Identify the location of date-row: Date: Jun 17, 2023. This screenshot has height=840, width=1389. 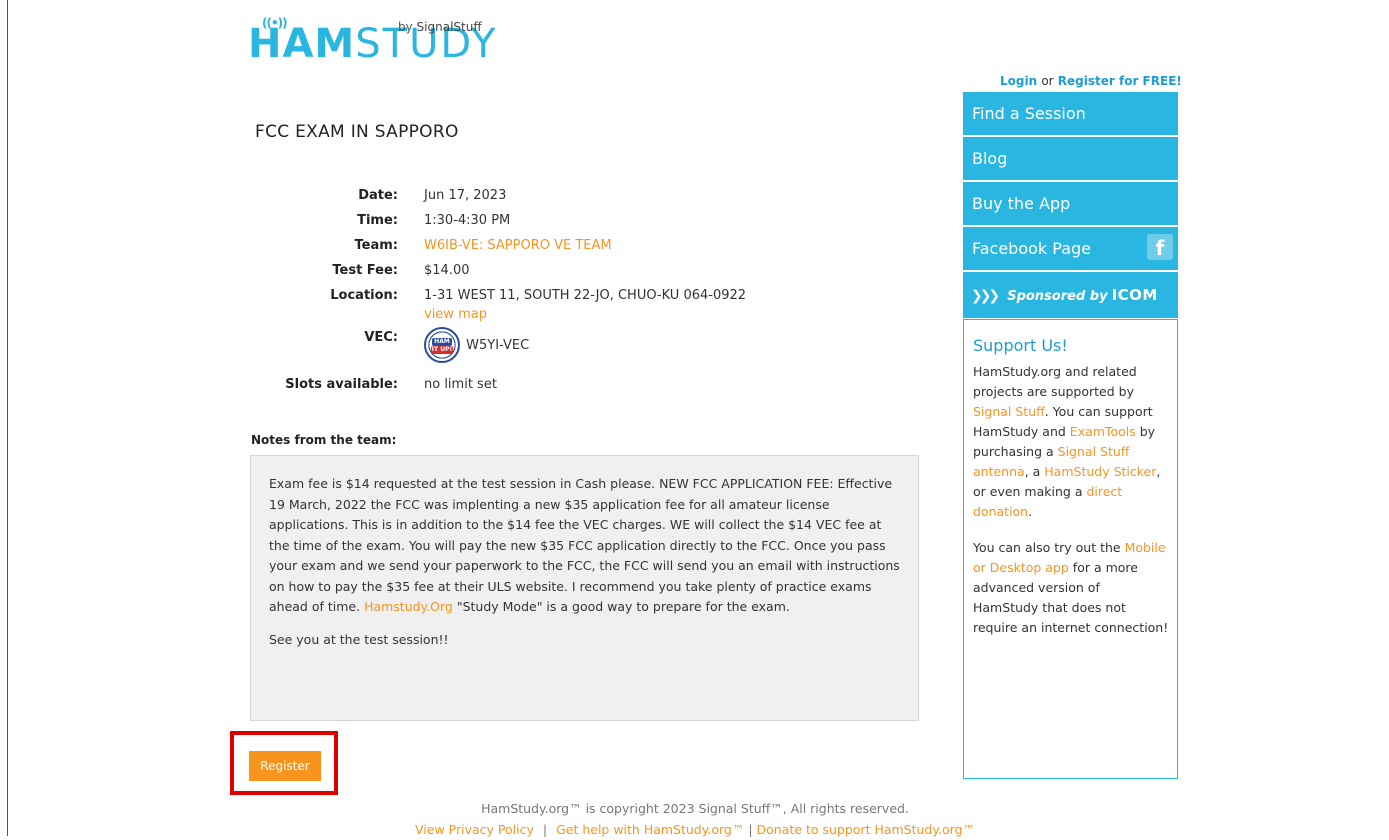
(590, 200).